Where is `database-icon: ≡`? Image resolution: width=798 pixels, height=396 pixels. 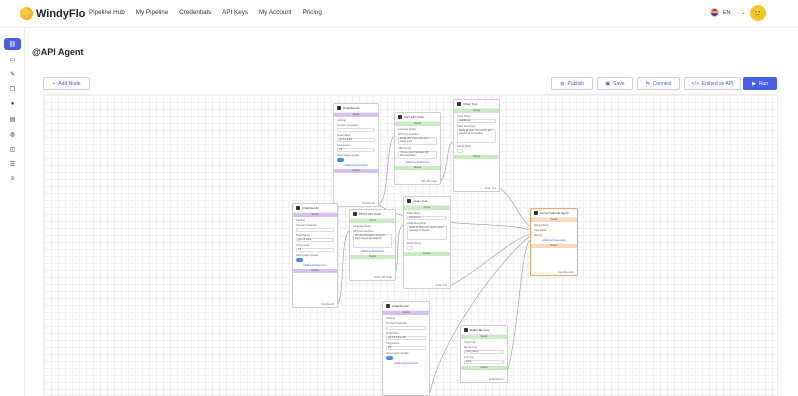 database-icon: ≡ is located at coordinates (12, 179).